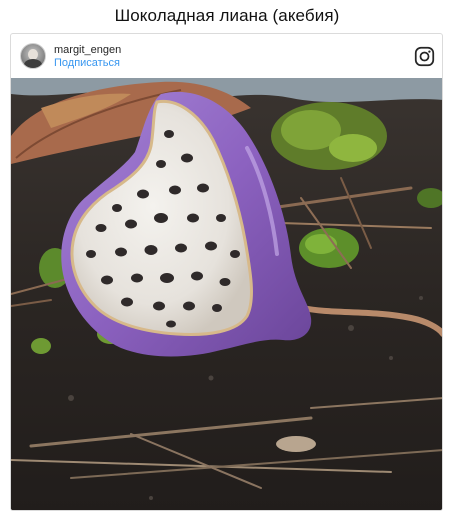 The image size is (454, 515). What do you see at coordinates (87, 50) in the screenshot?
I see `username-link: margit_engen` at bounding box center [87, 50].